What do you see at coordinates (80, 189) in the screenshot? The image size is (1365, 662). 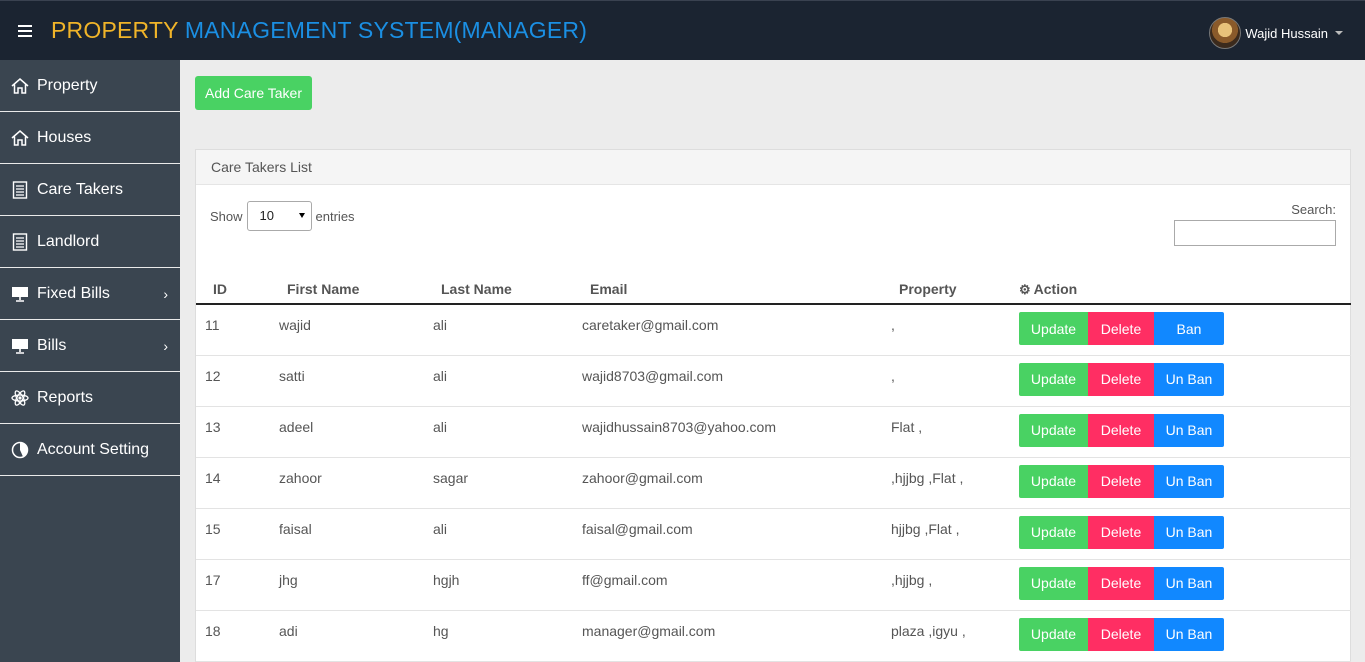 I see `sidebar-item-label: Care Takers` at bounding box center [80, 189].